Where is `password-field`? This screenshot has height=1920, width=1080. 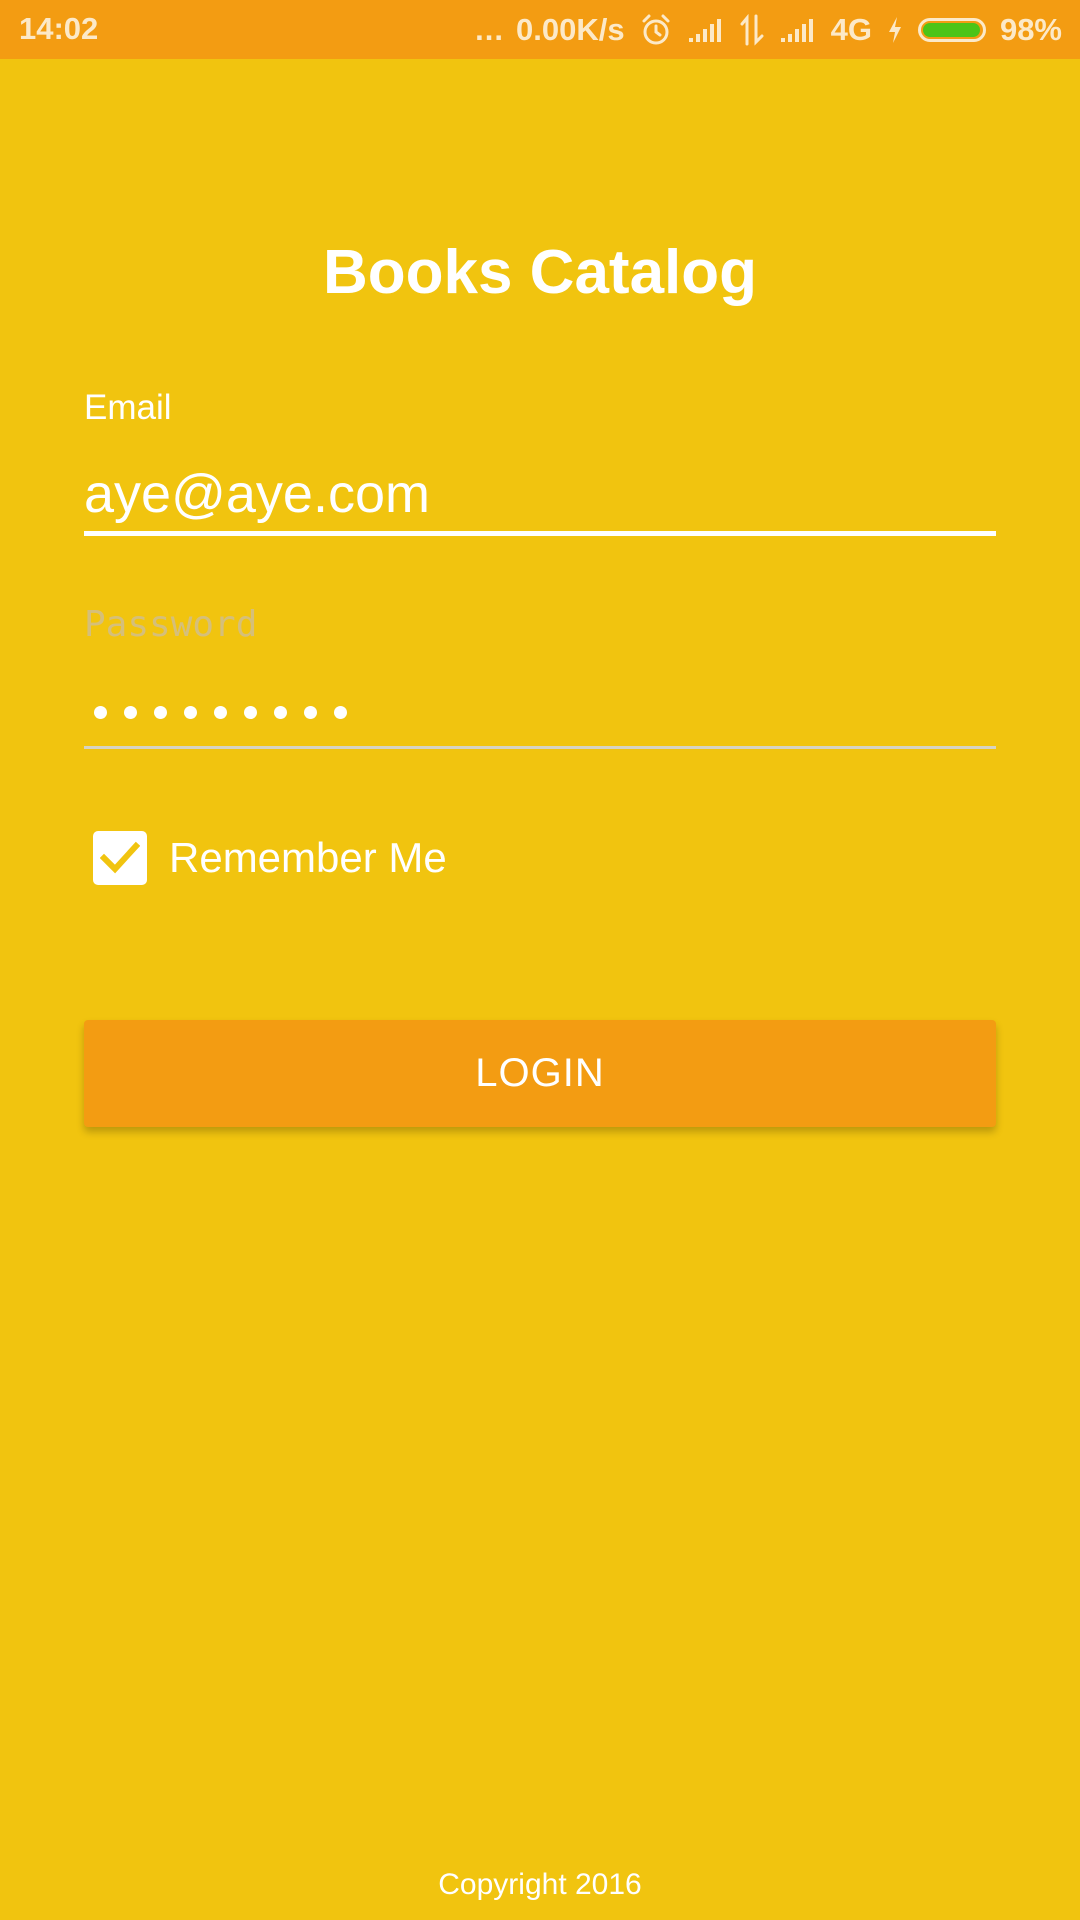
password-field is located at coordinates (540, 710).